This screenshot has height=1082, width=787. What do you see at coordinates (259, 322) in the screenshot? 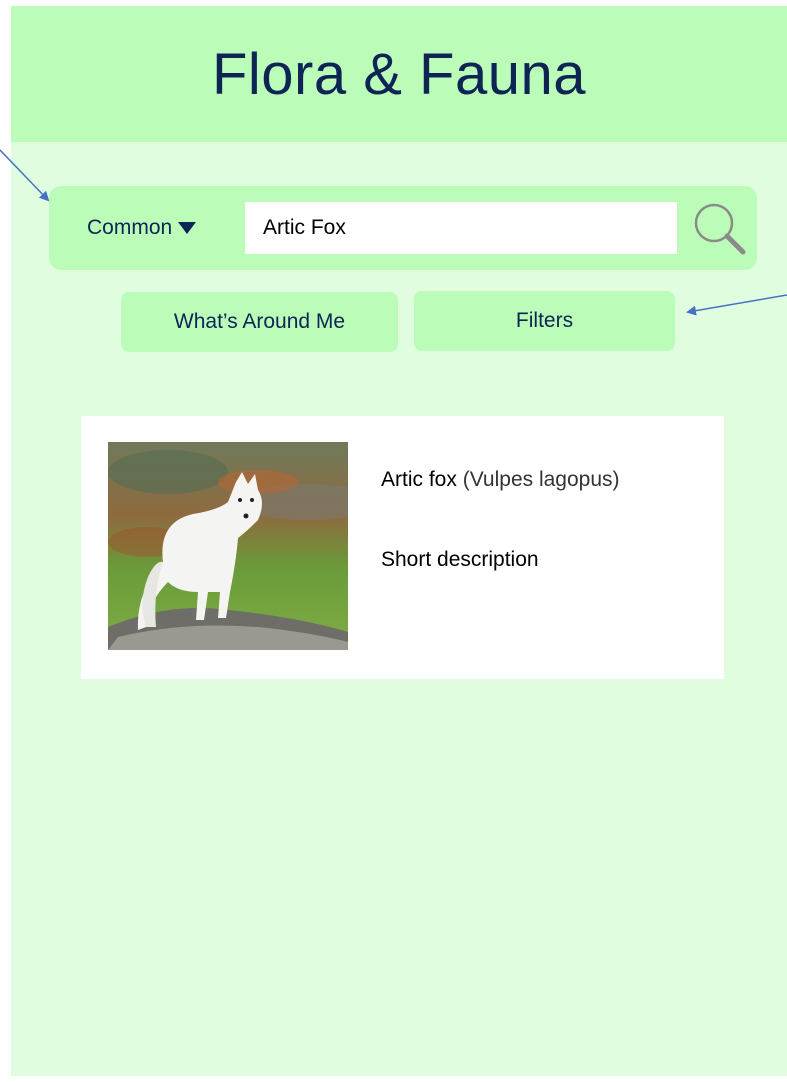
I see `whats-around-me-button: What’s Around Me` at bounding box center [259, 322].